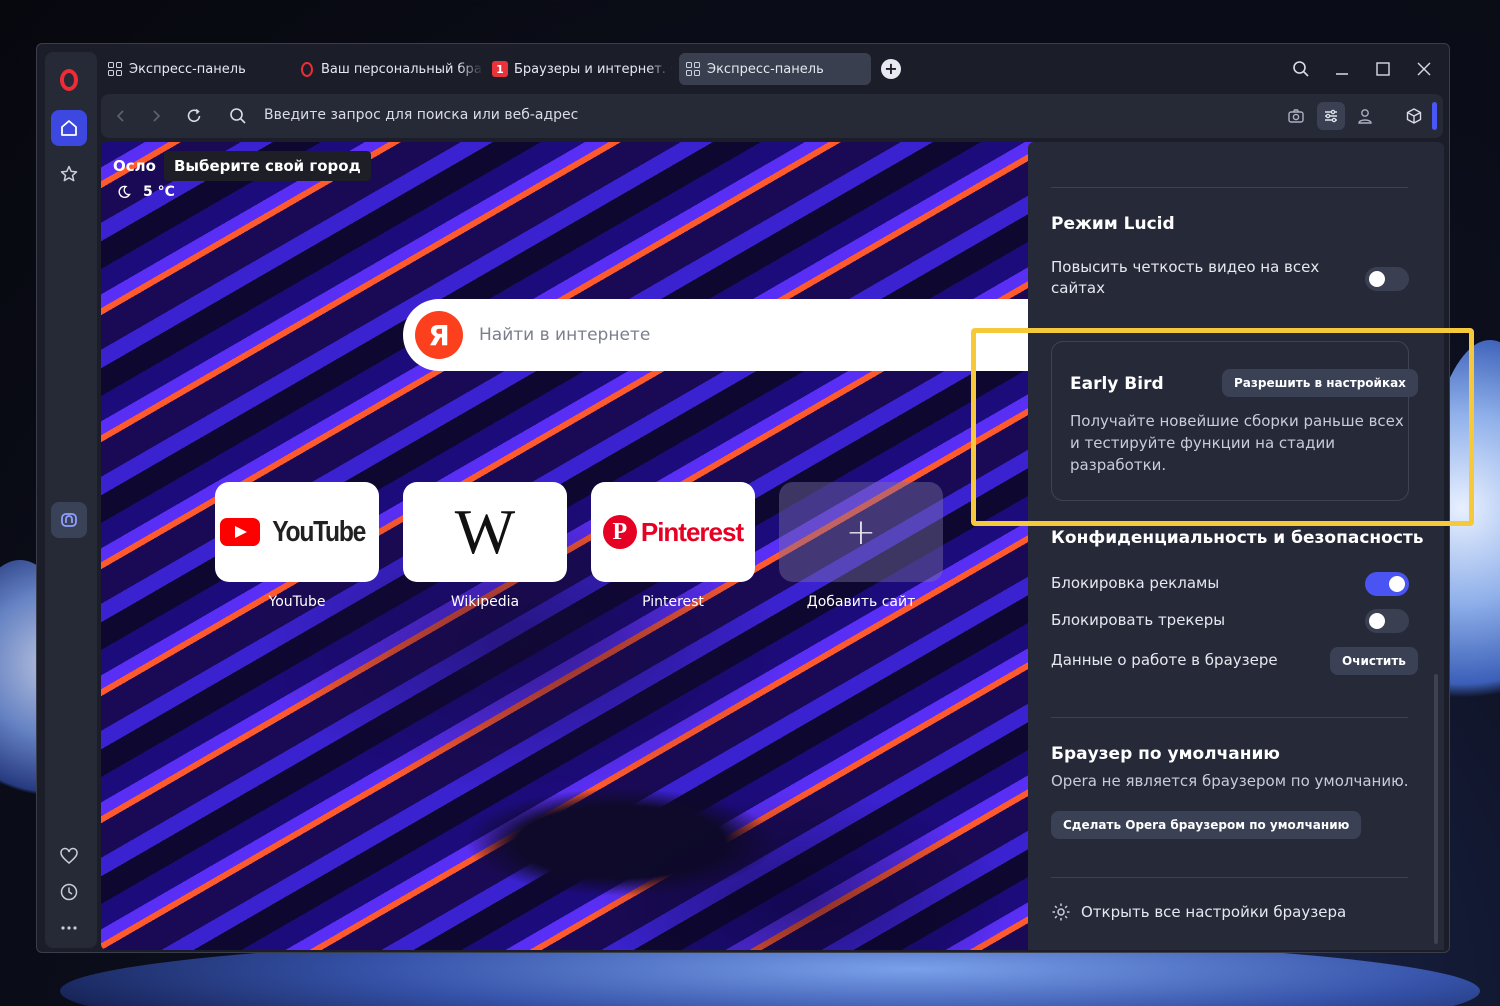  I want to click on make-default-button: Сделать Opera браузером по умолчанию, so click(1206, 825).